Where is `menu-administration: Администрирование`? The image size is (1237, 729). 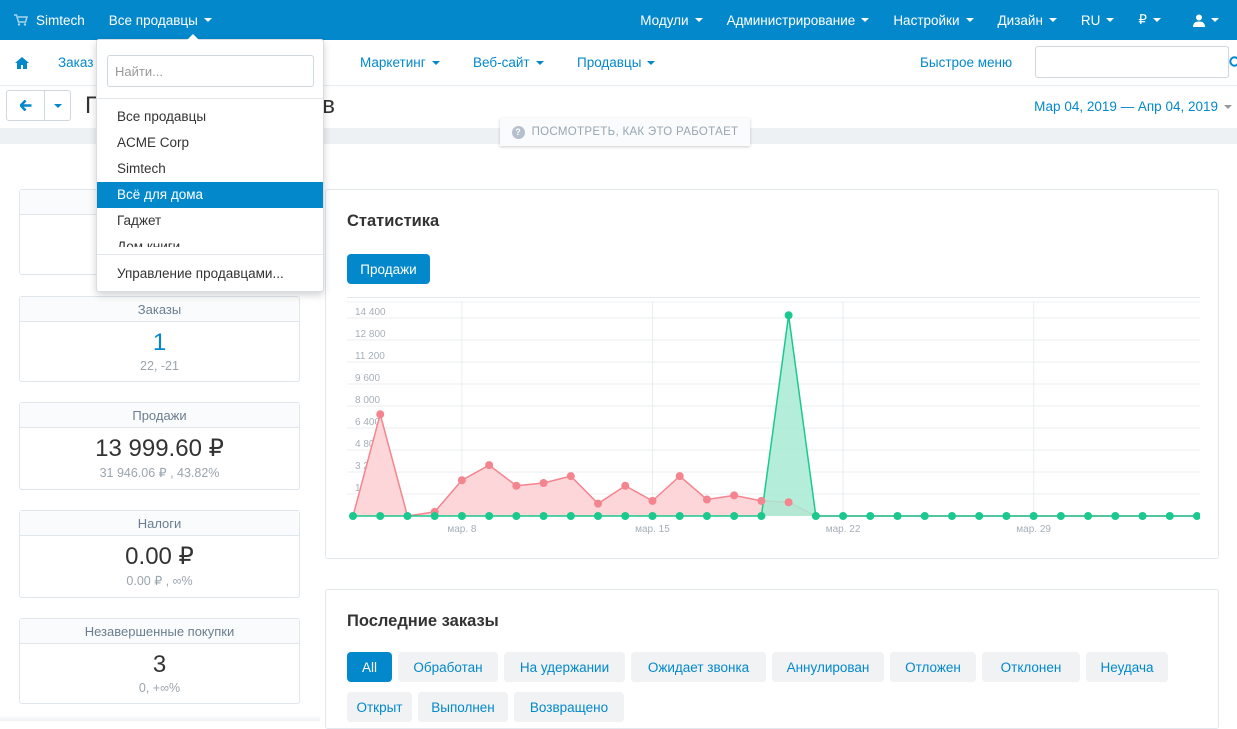
menu-administration: Администрирование is located at coordinates (798, 20).